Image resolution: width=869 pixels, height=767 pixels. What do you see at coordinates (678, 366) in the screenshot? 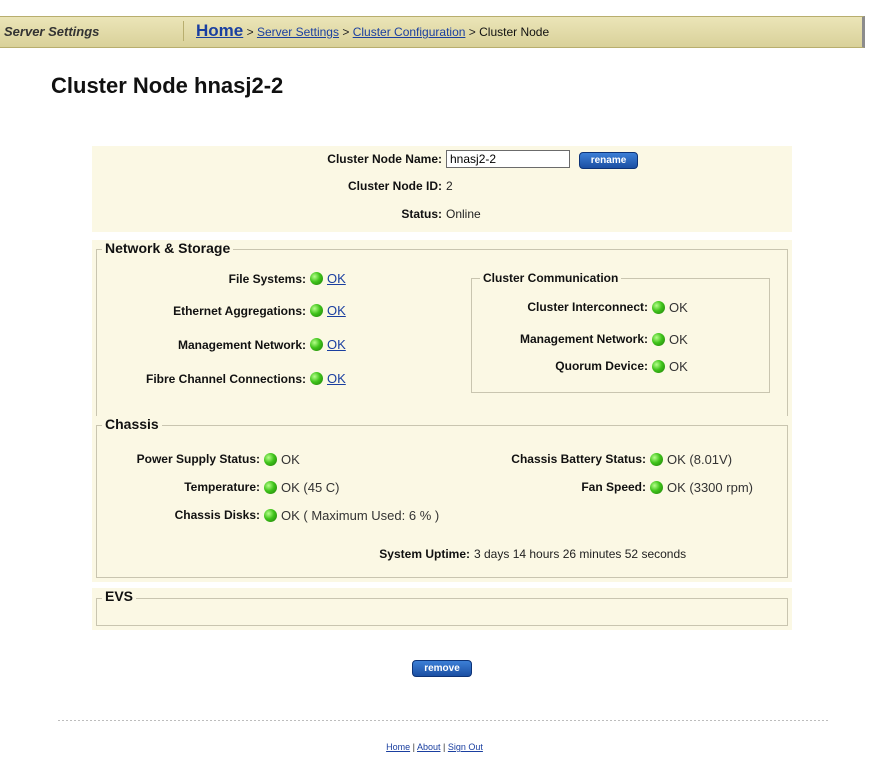
I see `quorum-device-value: OK` at bounding box center [678, 366].